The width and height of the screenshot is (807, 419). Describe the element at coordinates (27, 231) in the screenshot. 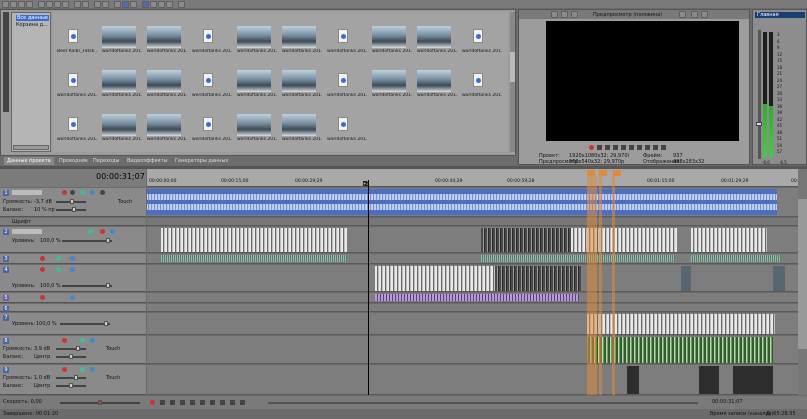

I see `track-name-field` at that location.